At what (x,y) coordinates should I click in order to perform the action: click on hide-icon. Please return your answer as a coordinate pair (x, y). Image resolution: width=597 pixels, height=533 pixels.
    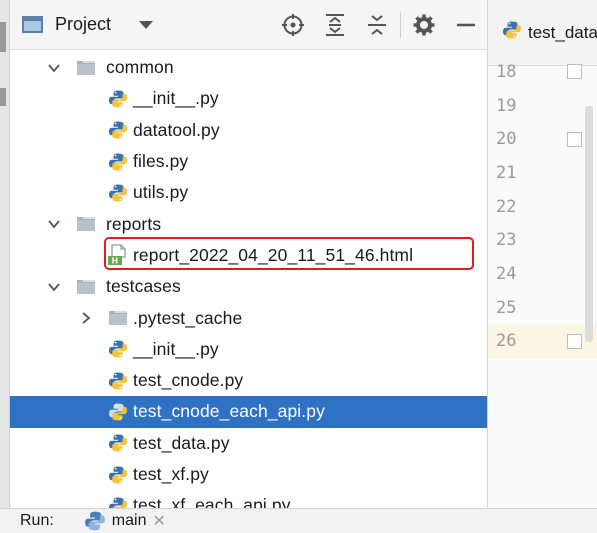
    Looking at the image, I should click on (466, 25).